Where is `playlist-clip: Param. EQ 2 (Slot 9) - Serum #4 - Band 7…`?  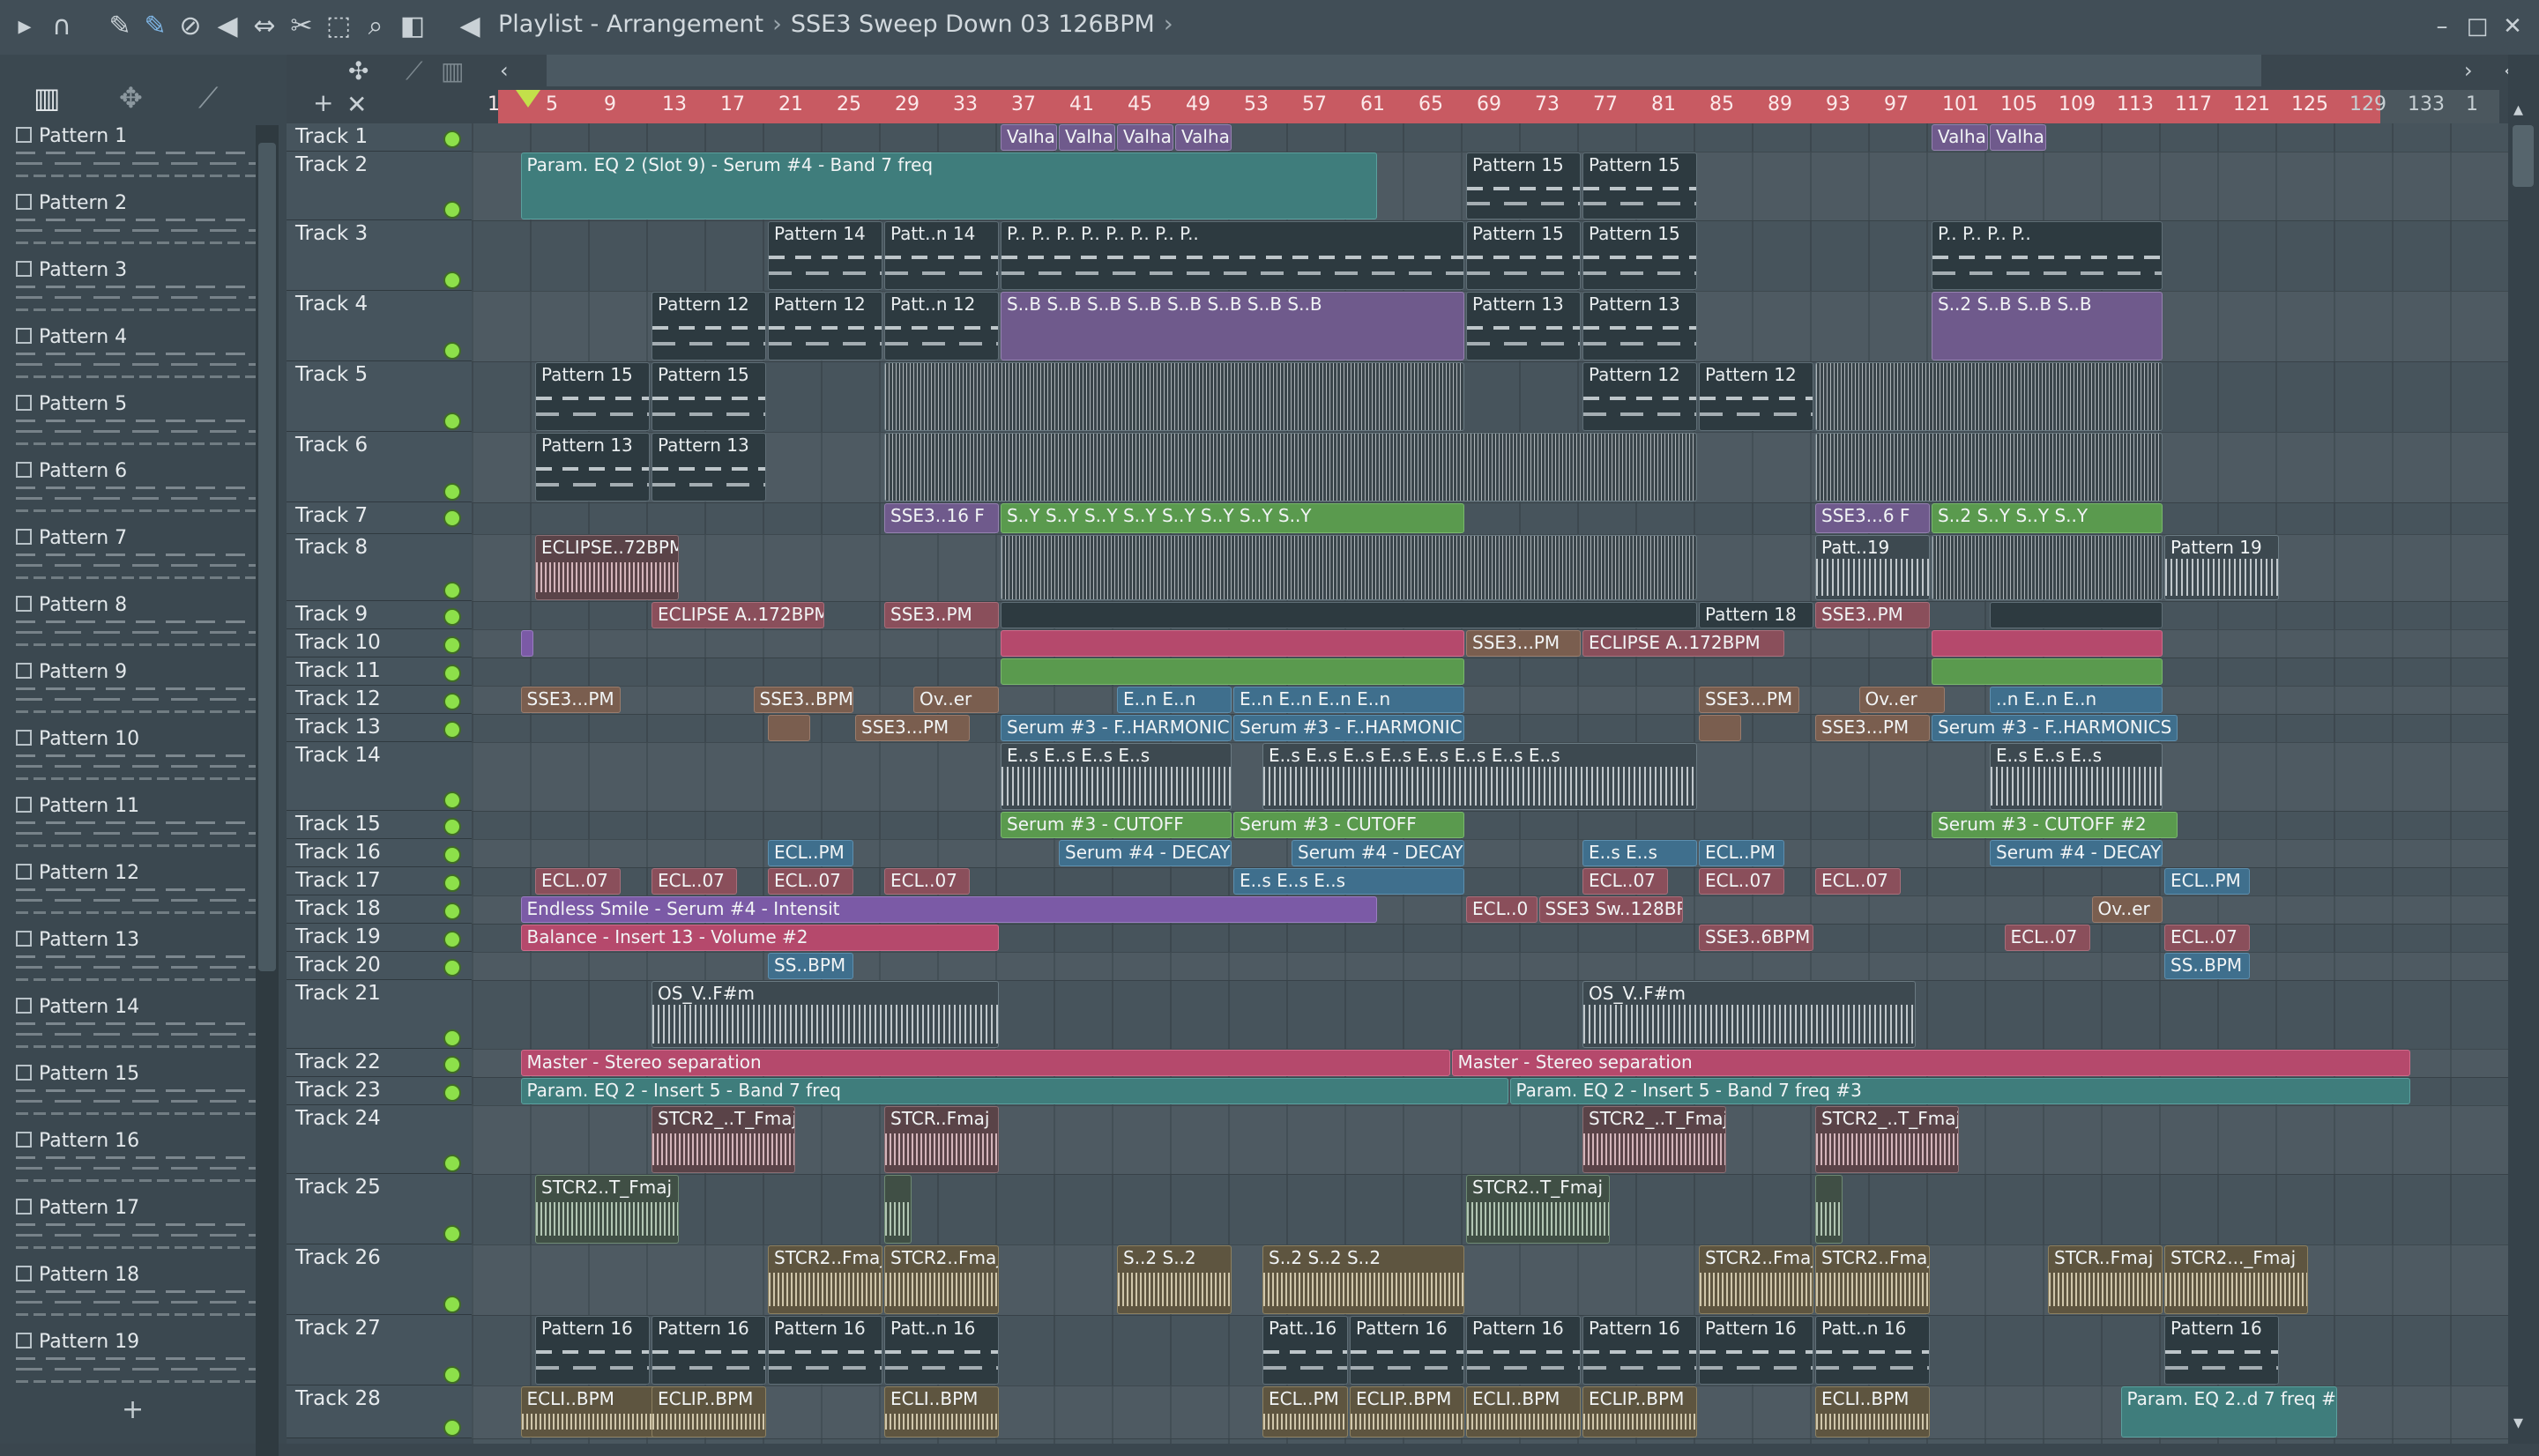 playlist-clip: Param. EQ 2 (Slot 9) - Serum #4 - Band 7… is located at coordinates (948, 185).